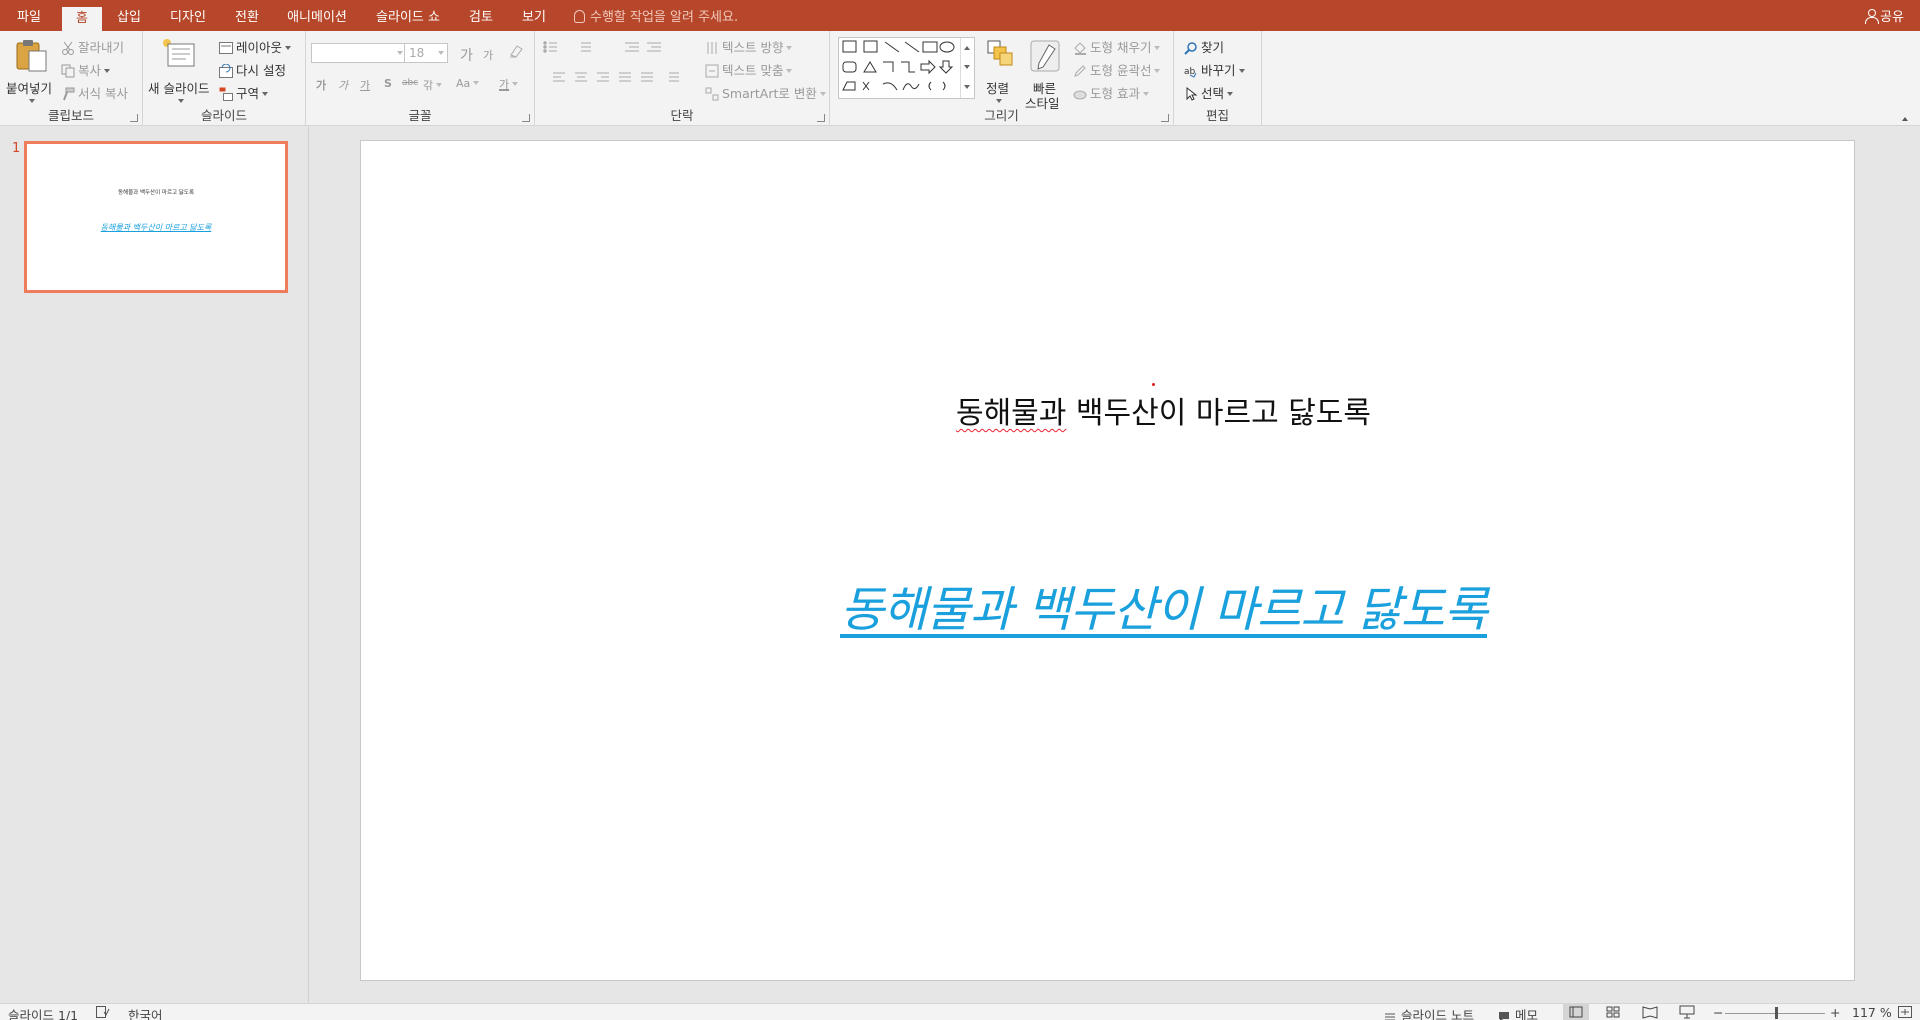 The image size is (1920, 1020). What do you see at coordinates (31, 70) in the screenshot?
I see `paste-button: 붙여넣기` at bounding box center [31, 70].